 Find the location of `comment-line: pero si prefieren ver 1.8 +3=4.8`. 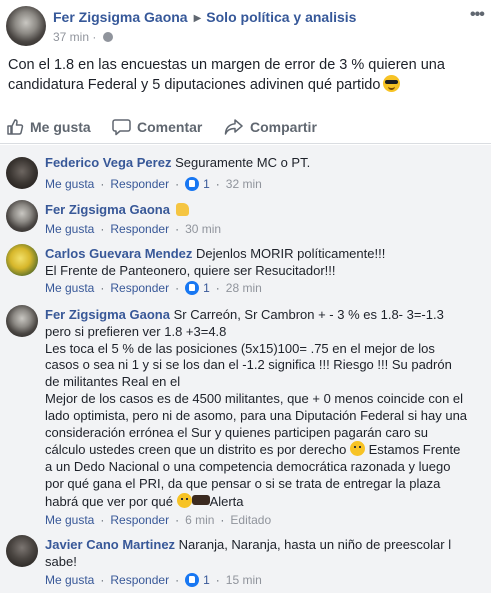

comment-line: pero si prefieren ver 1.8 +3=4.8 is located at coordinates (136, 331).